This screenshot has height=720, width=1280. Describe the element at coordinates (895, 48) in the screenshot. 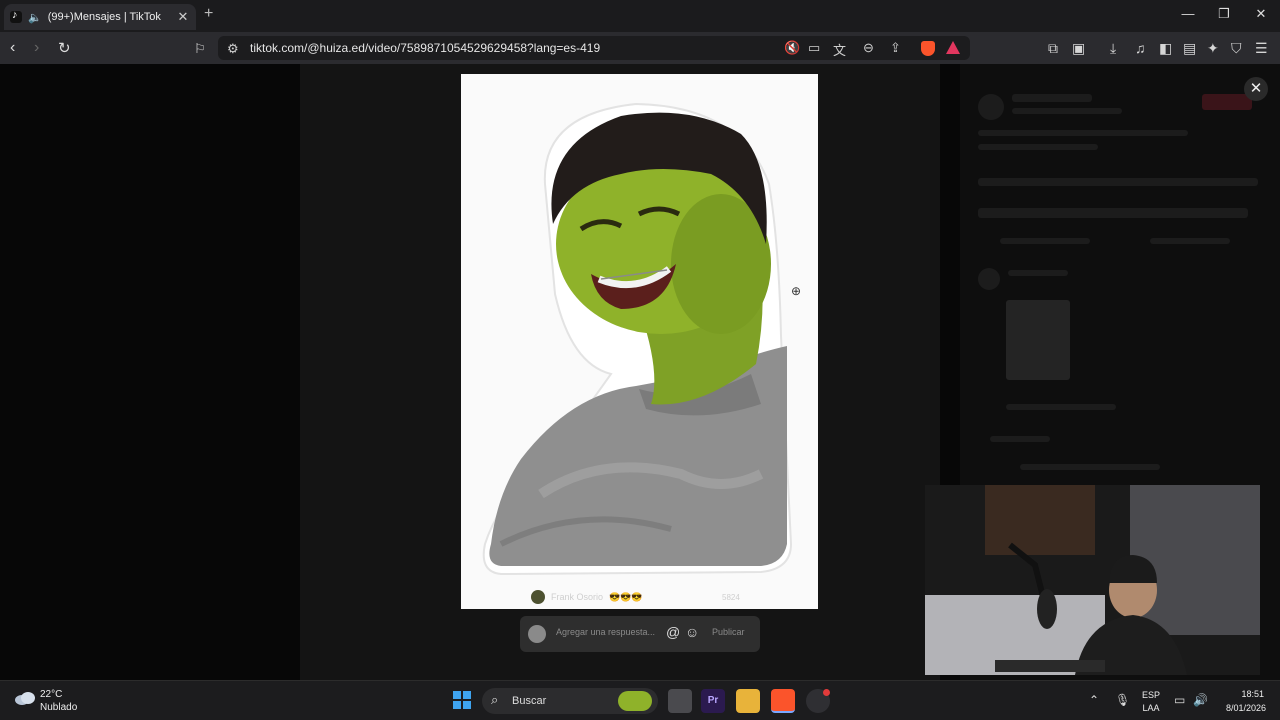

I see `share-icon: ⇪` at that location.